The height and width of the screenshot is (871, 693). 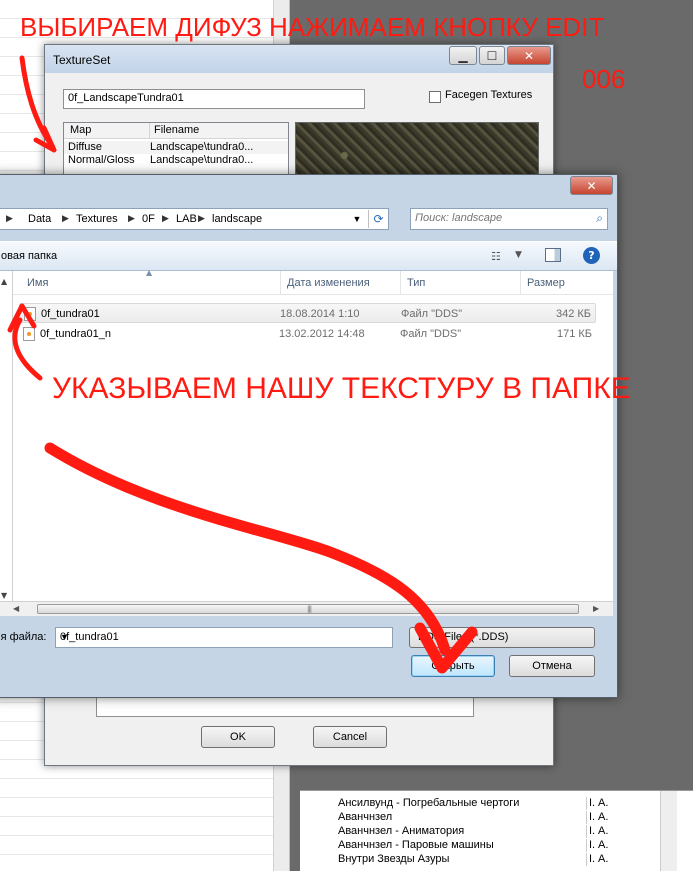 What do you see at coordinates (82, 60) in the screenshot?
I see `dialog-title: TextureSet` at bounding box center [82, 60].